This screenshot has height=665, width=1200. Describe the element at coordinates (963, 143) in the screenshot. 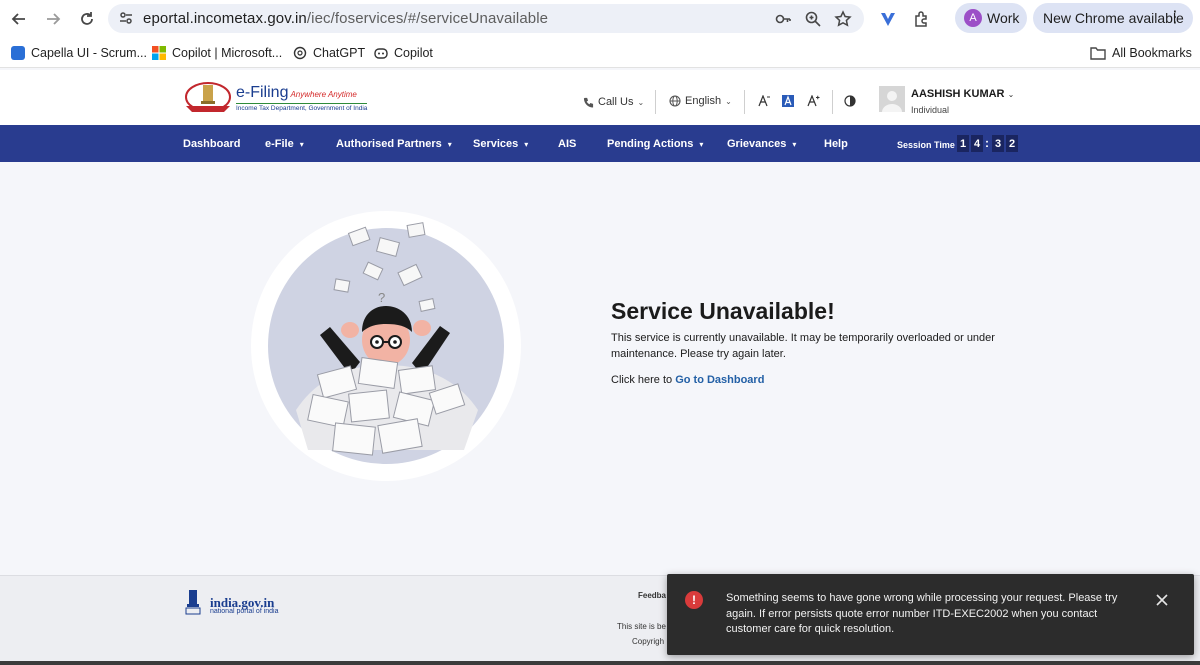

I see `session-digit: 1` at that location.